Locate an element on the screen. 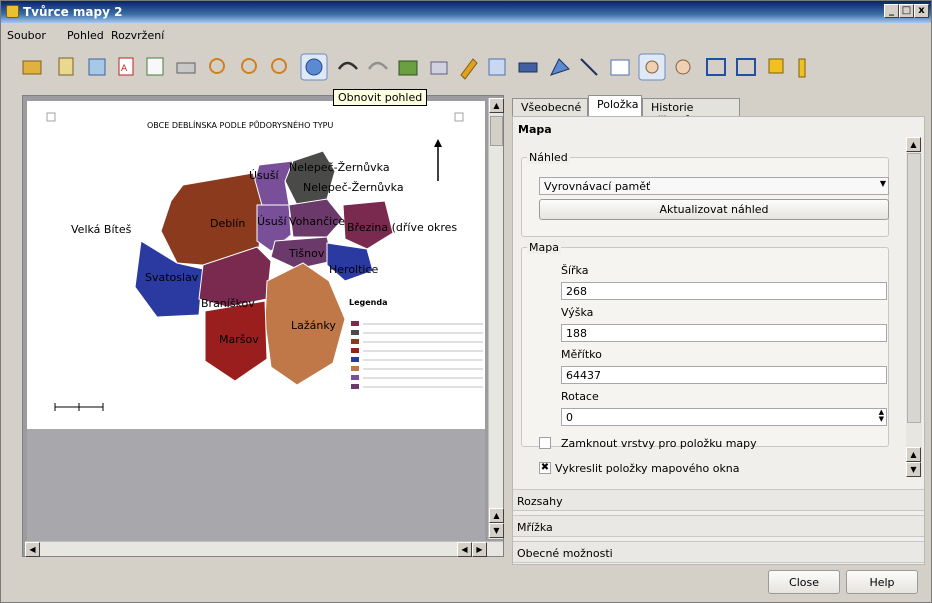 This screenshot has height=603, width=932. pan-icon is located at coordinates (652, 67).